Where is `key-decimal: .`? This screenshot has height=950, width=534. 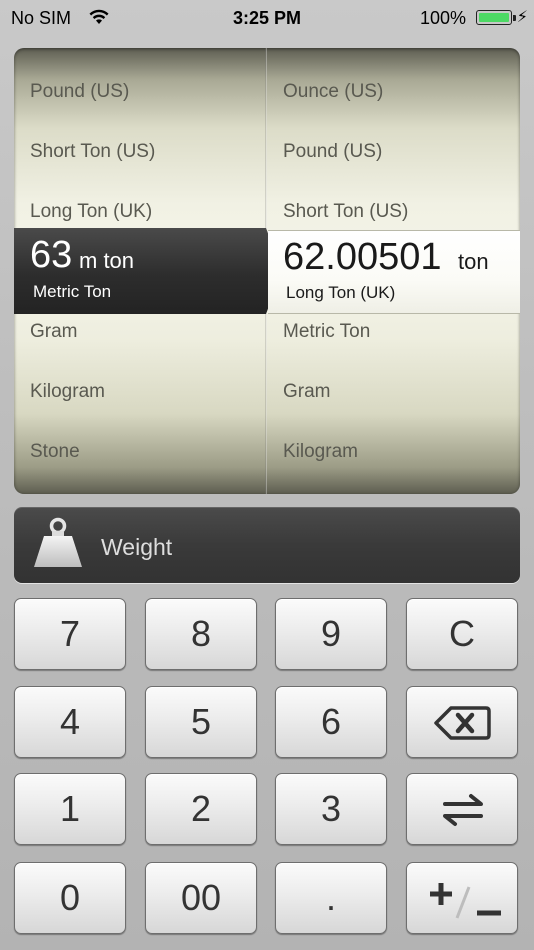 key-decimal: . is located at coordinates (331, 898).